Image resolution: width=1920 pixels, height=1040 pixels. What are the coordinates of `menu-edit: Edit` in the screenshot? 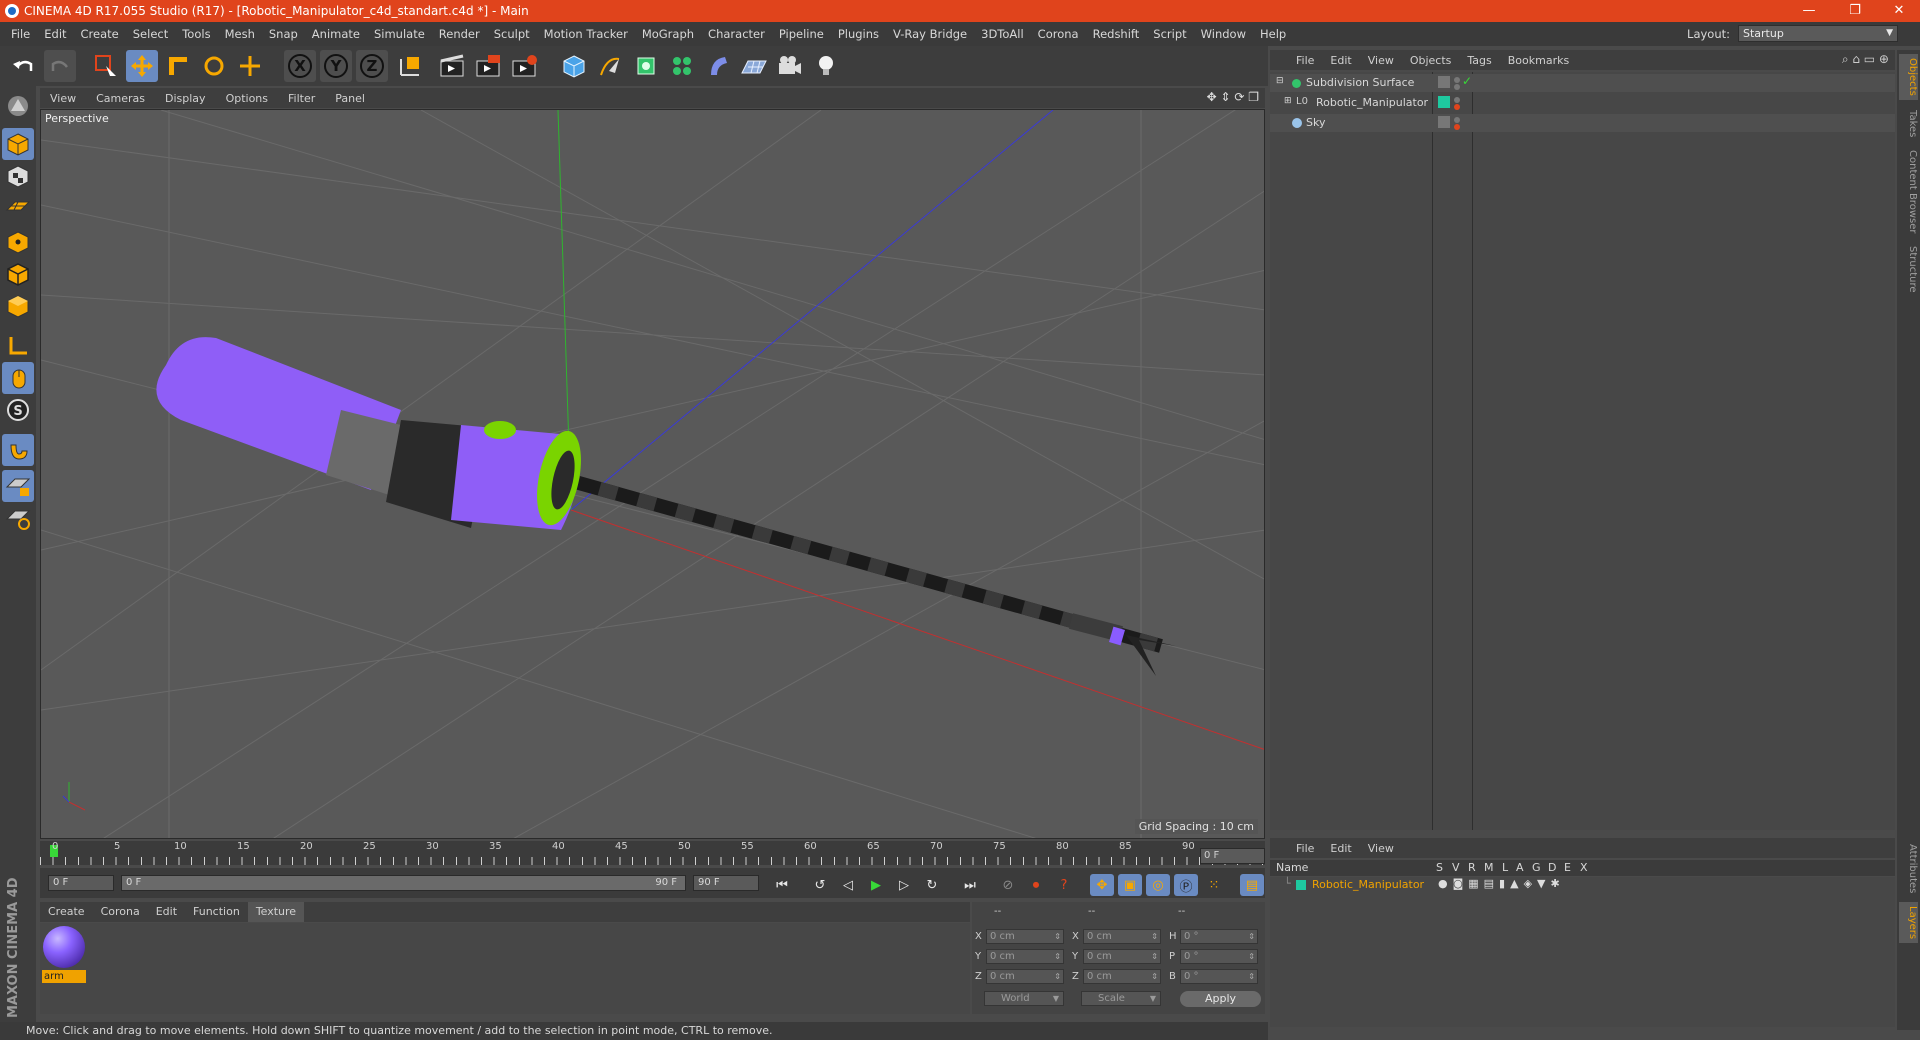 It's located at (55, 34).